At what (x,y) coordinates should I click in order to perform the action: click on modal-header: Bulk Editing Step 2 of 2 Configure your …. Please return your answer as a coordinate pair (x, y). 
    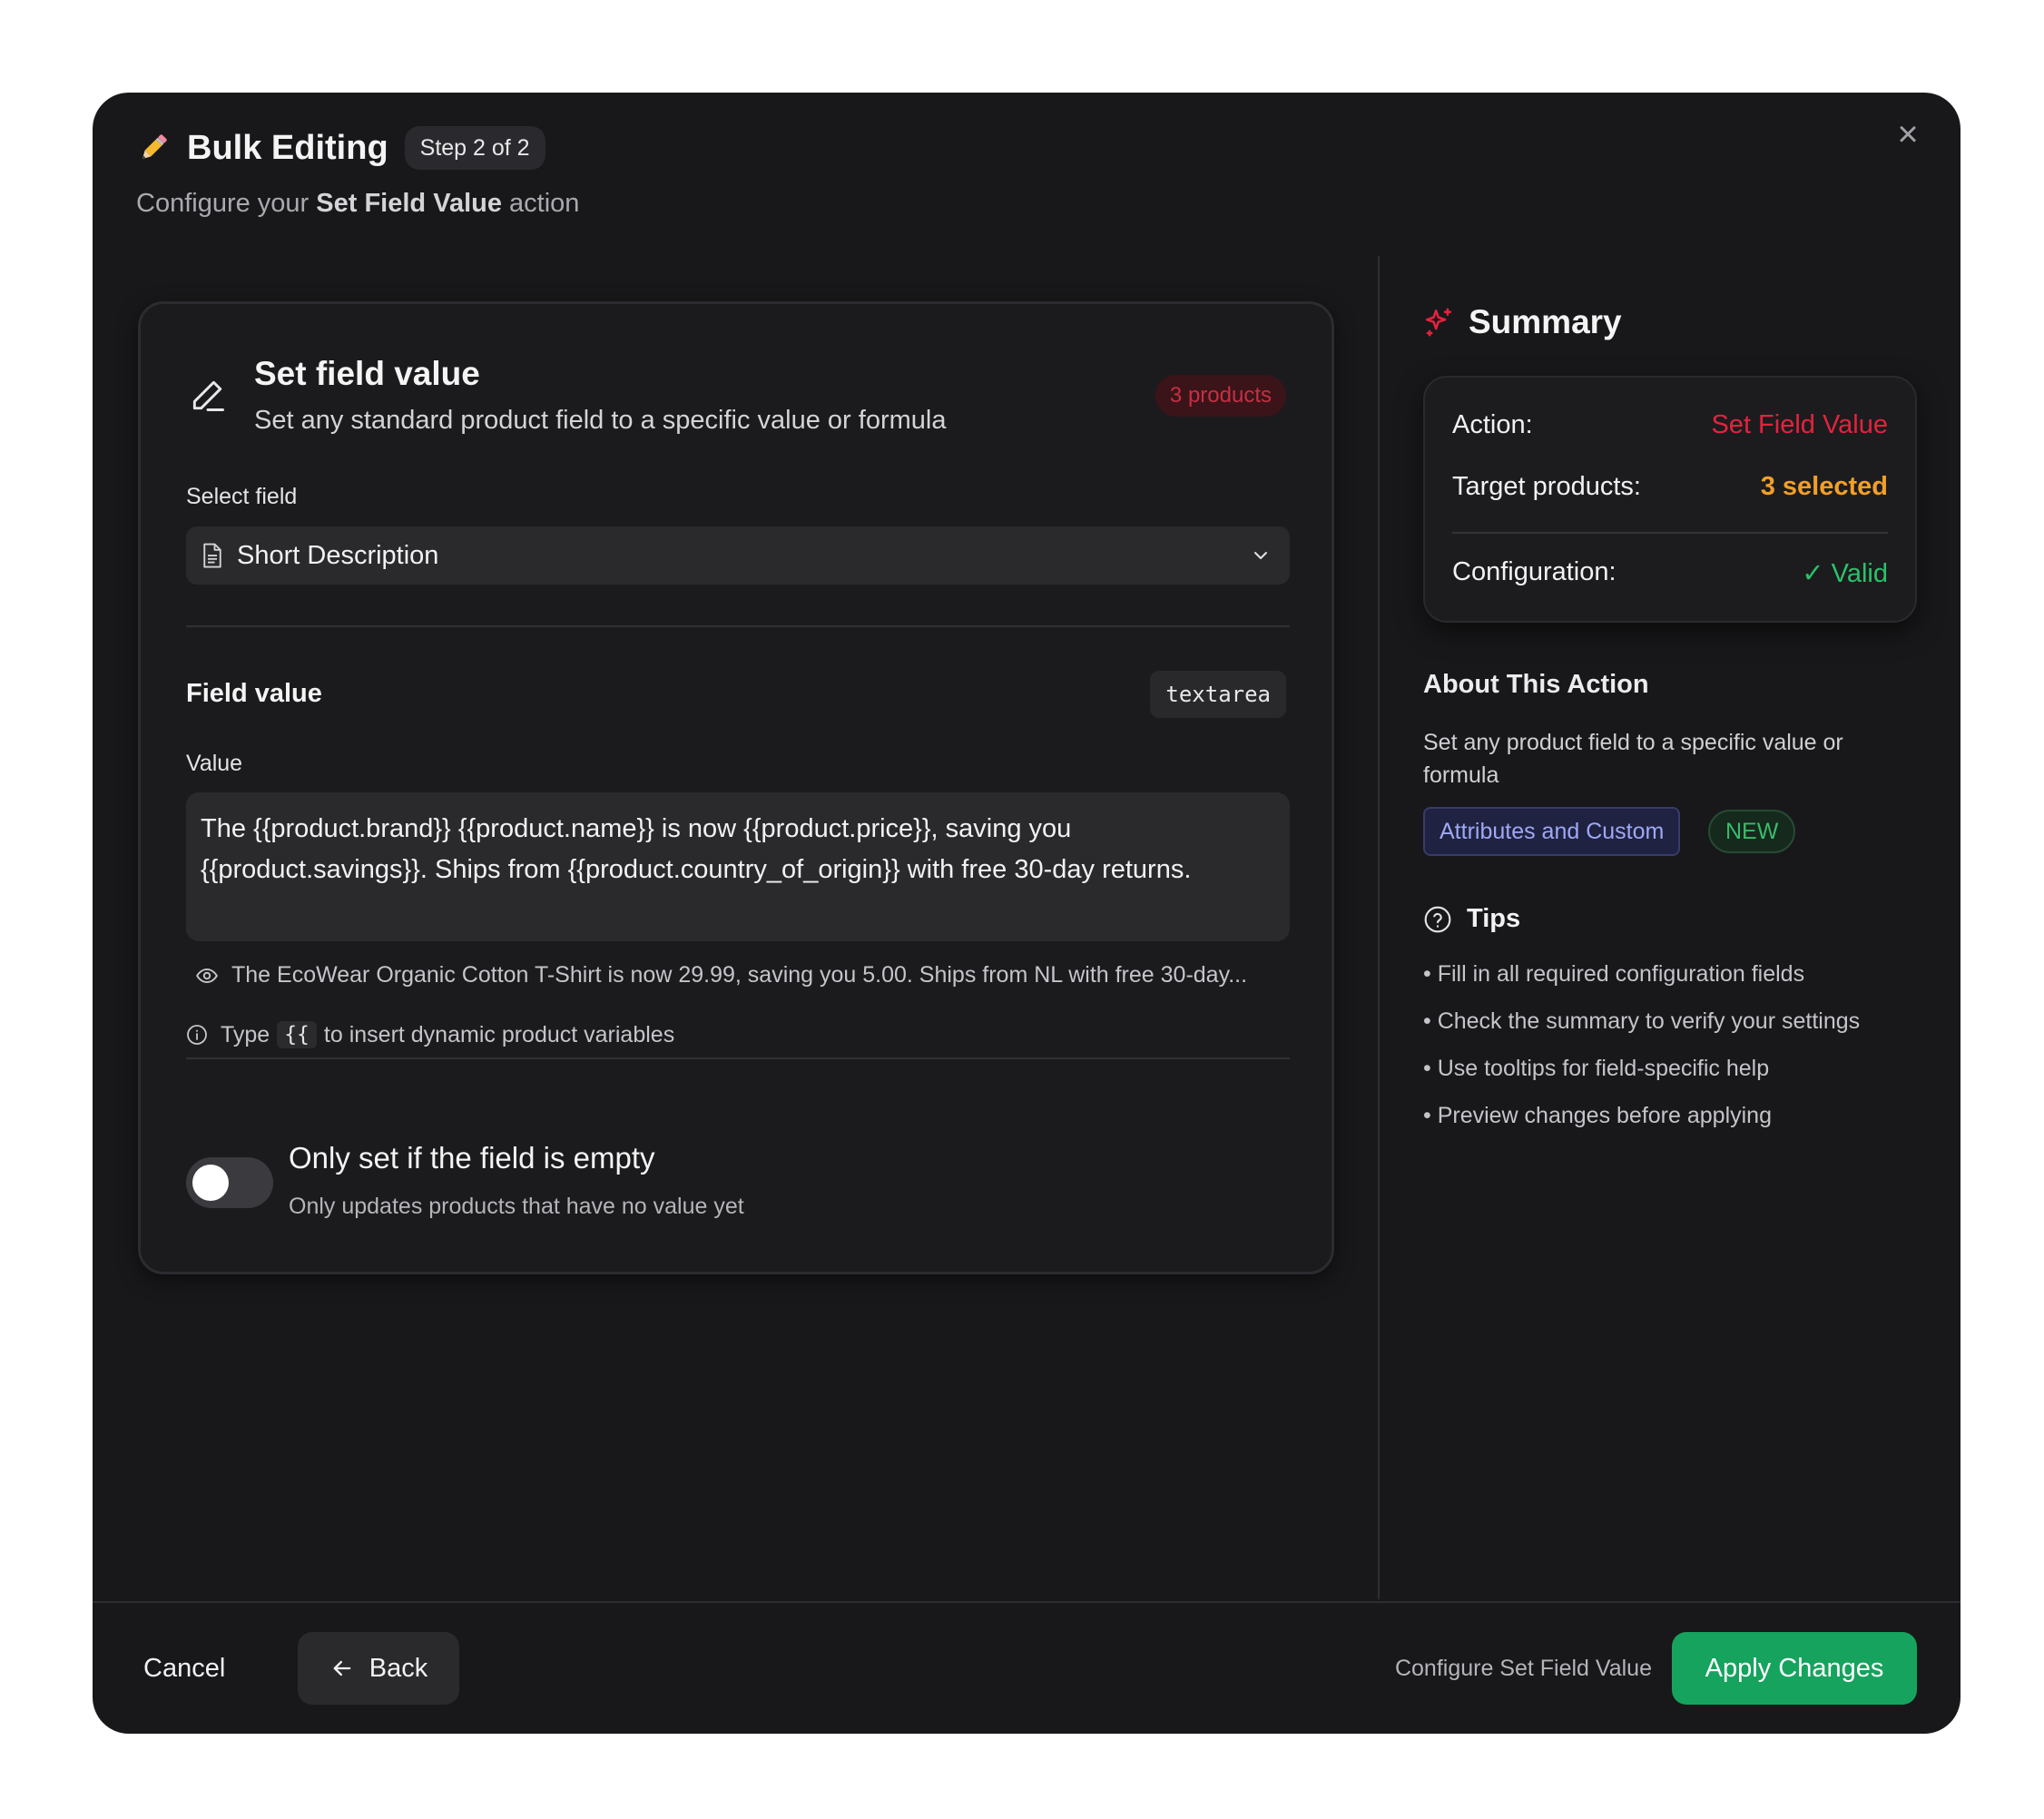
    Looking at the image, I should click on (357, 172).